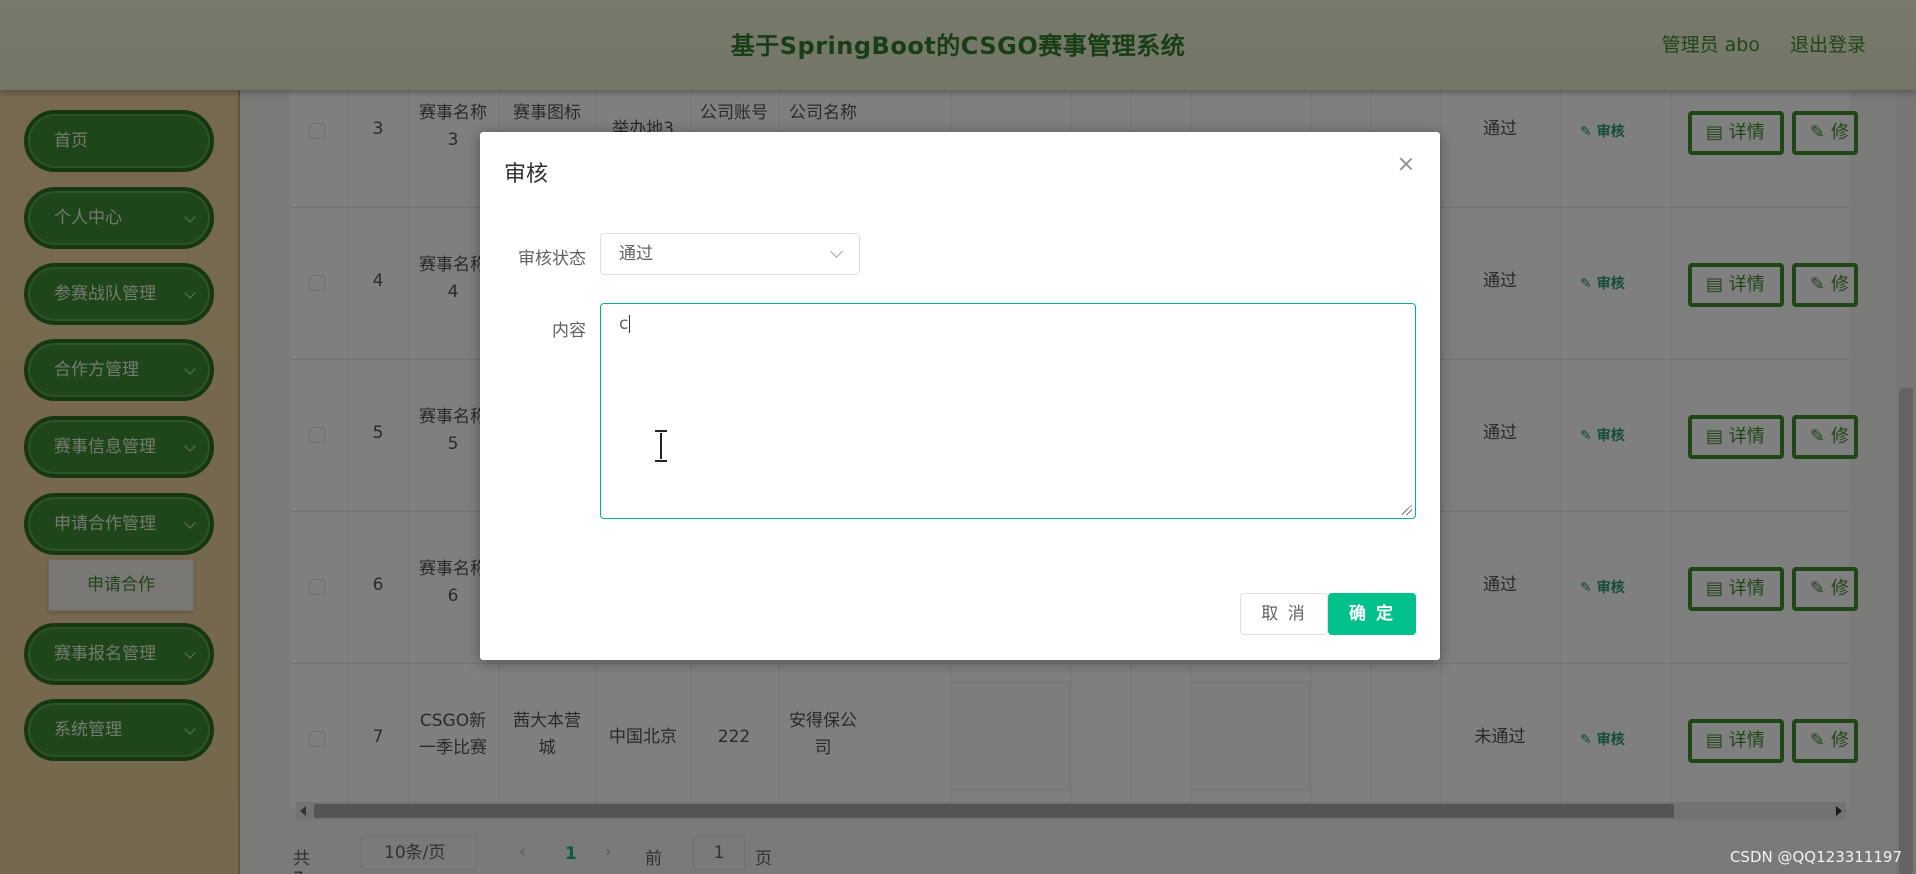 This screenshot has height=874, width=1916. I want to click on audit-status-select: 通过, so click(730, 254).